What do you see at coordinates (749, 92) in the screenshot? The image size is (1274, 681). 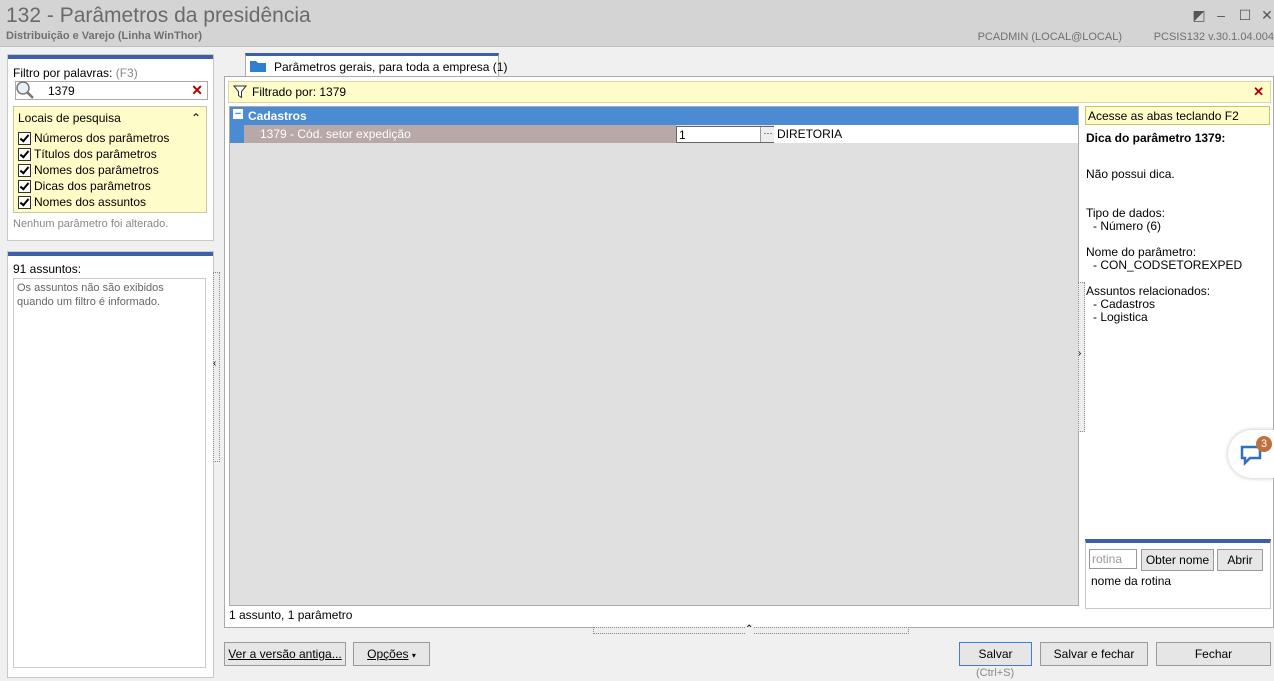 I see `filter-bar: Filtrado por: 1379 ✕` at bounding box center [749, 92].